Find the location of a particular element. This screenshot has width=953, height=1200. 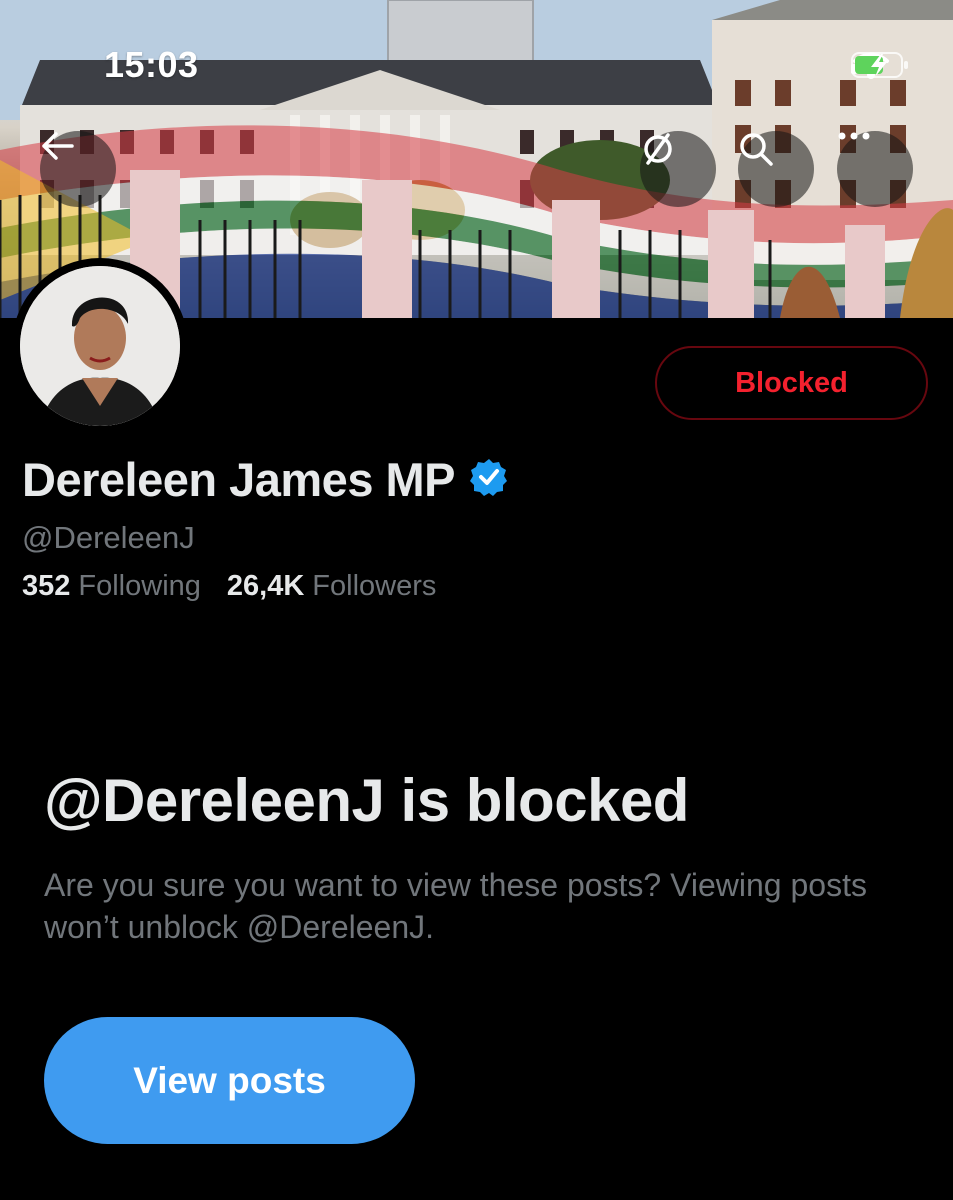

following-link: 352 Following is located at coordinates (111, 586).